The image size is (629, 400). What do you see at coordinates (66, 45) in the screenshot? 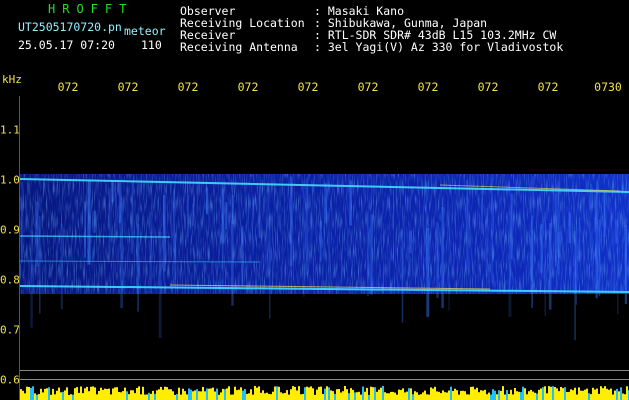
I see `date-time: 25.05.17 07:20` at bounding box center [66, 45].